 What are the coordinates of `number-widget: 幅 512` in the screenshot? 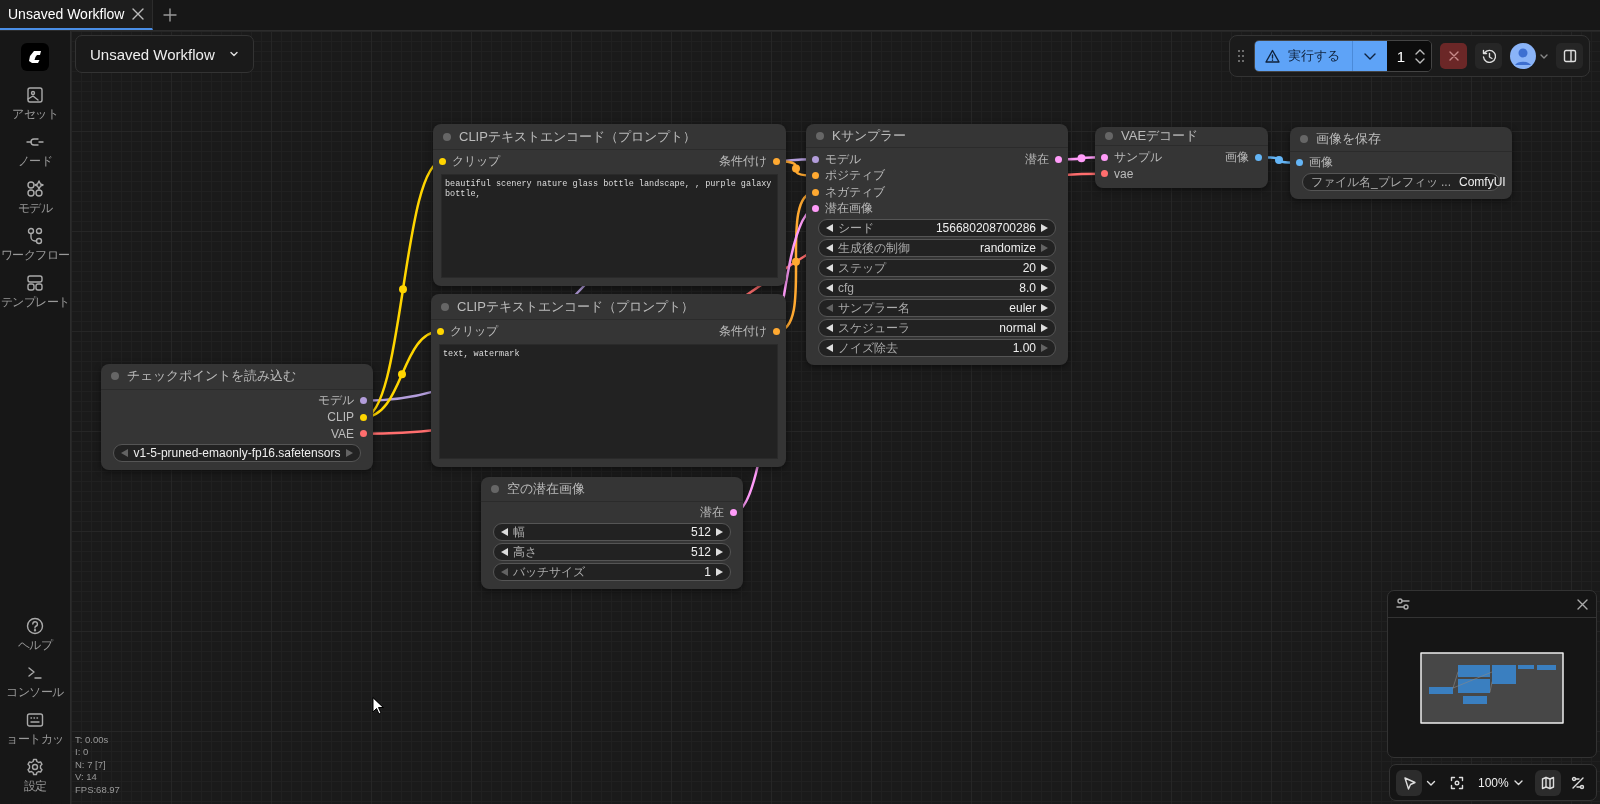 It's located at (612, 532).